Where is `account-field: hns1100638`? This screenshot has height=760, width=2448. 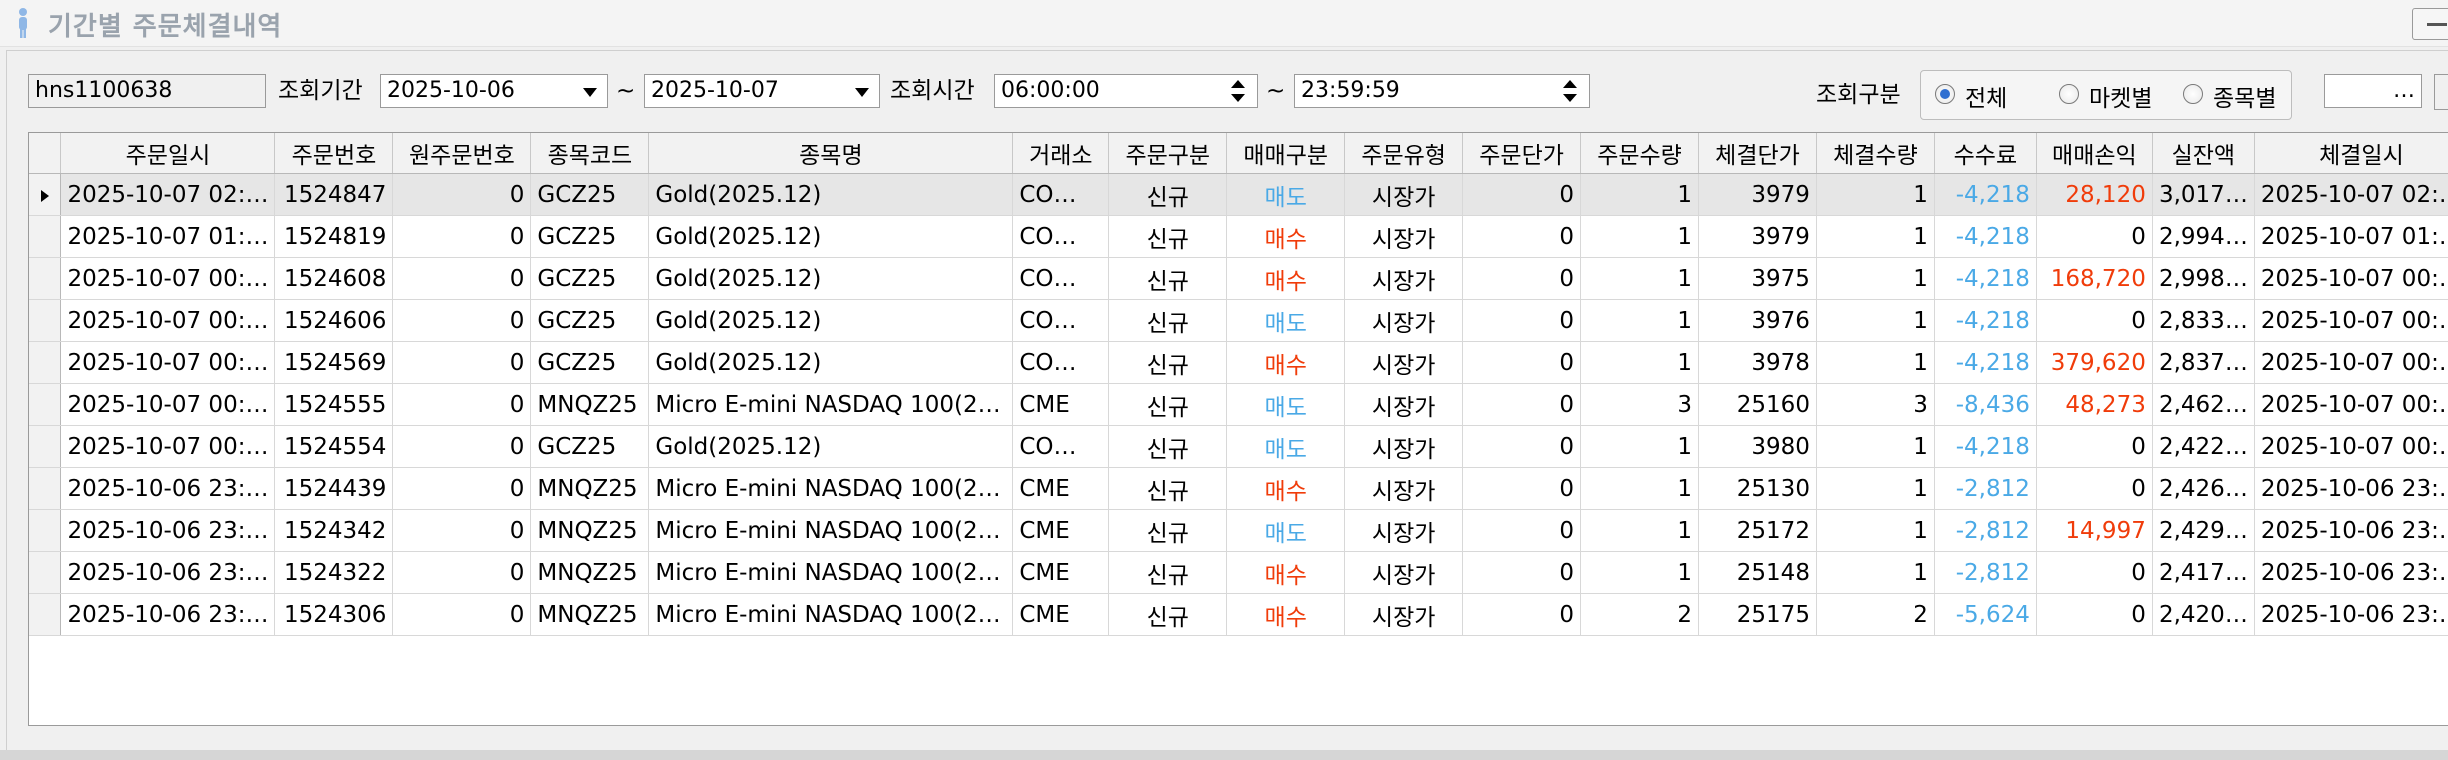 account-field: hns1100638 is located at coordinates (147, 91).